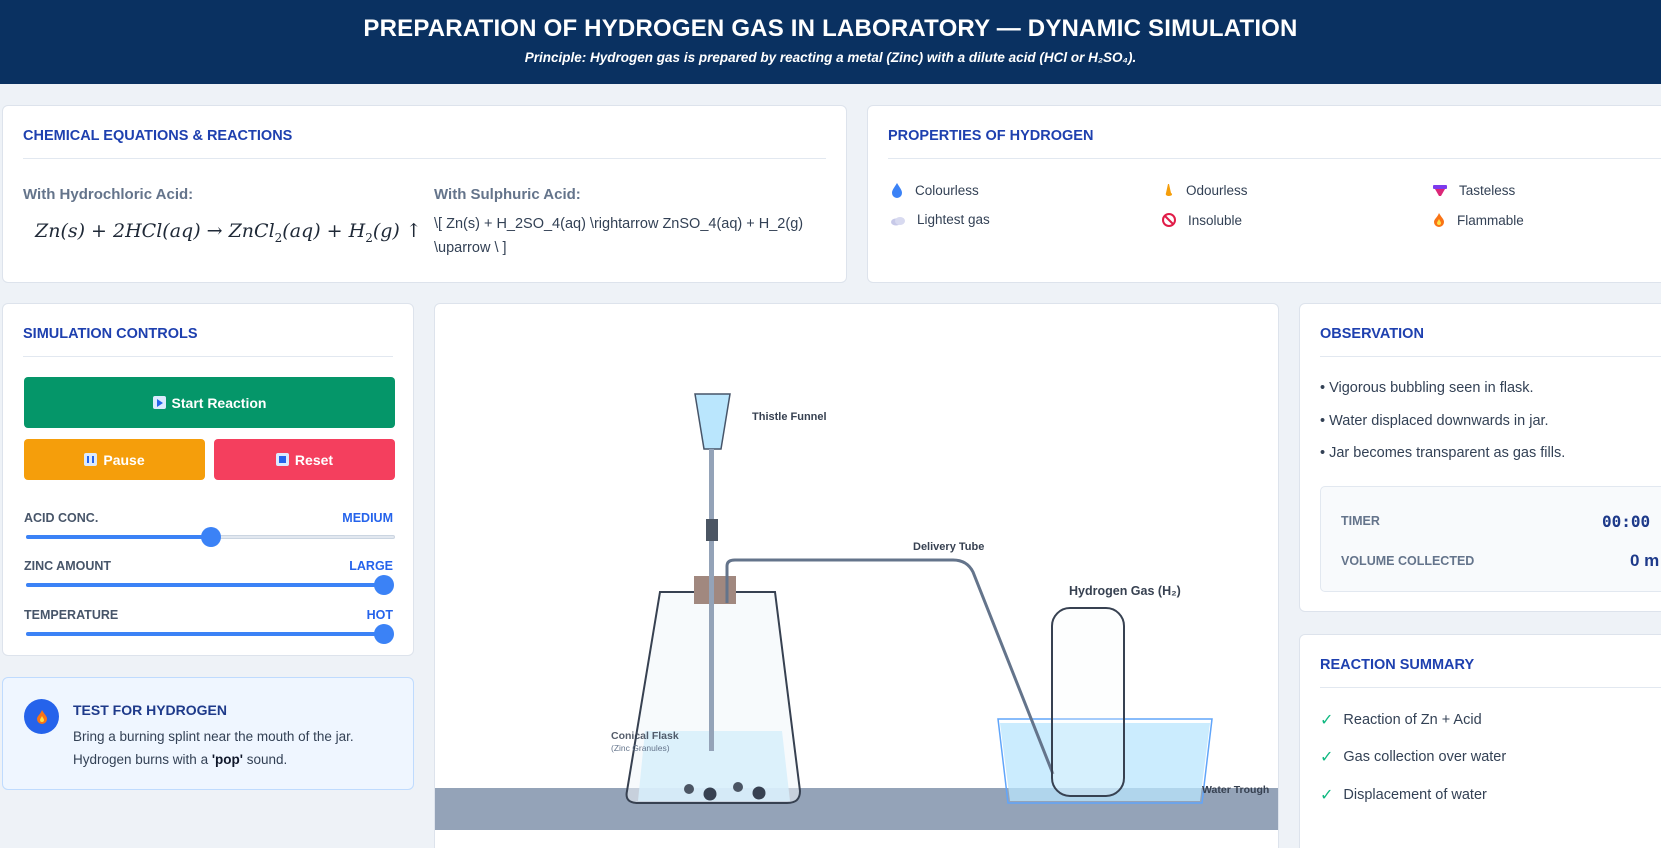 The width and height of the screenshot is (1661, 848). Describe the element at coordinates (1401, 720) in the screenshot. I see `summary-item: ✓ Reaction of Zn + Acid` at that location.